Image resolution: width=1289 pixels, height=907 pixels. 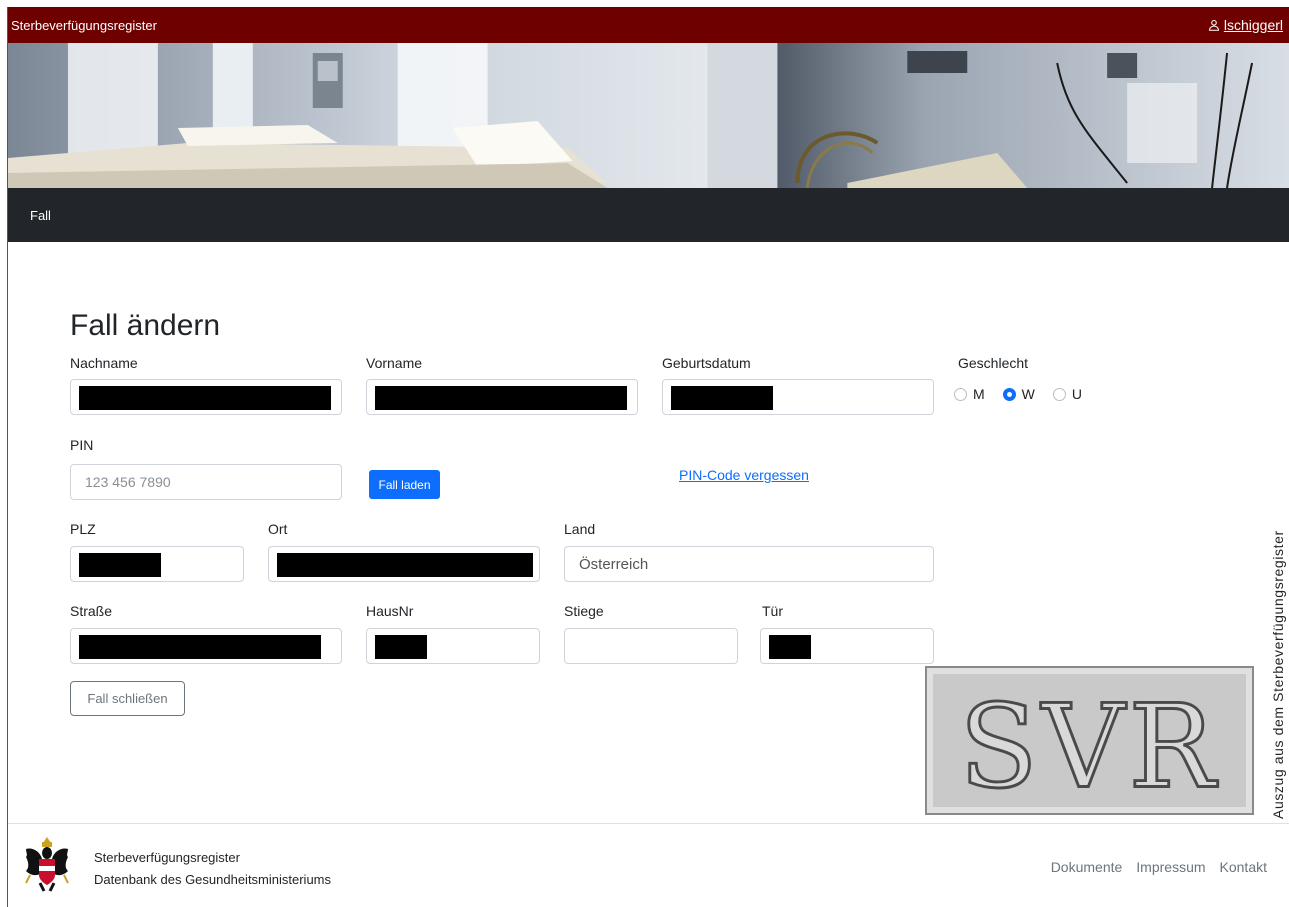 I want to click on pin-placeholder: 123 456 7890, so click(x=128, y=482).